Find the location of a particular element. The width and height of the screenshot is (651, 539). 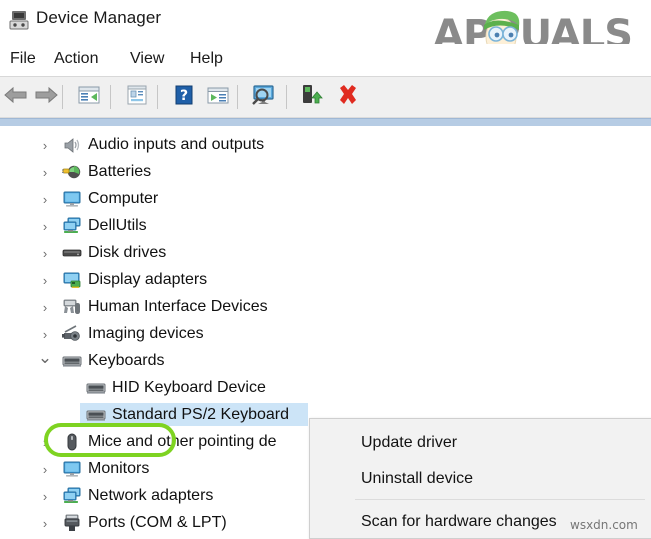

arrow-left-icon is located at coordinates (16, 97).